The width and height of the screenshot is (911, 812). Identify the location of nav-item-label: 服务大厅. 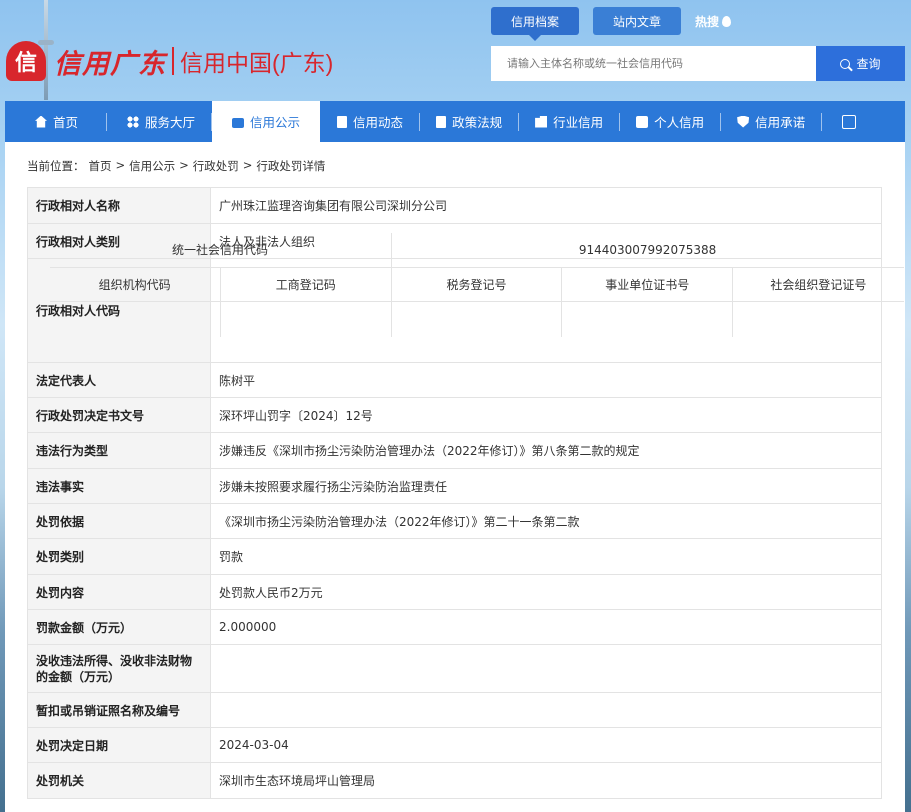
(170, 122).